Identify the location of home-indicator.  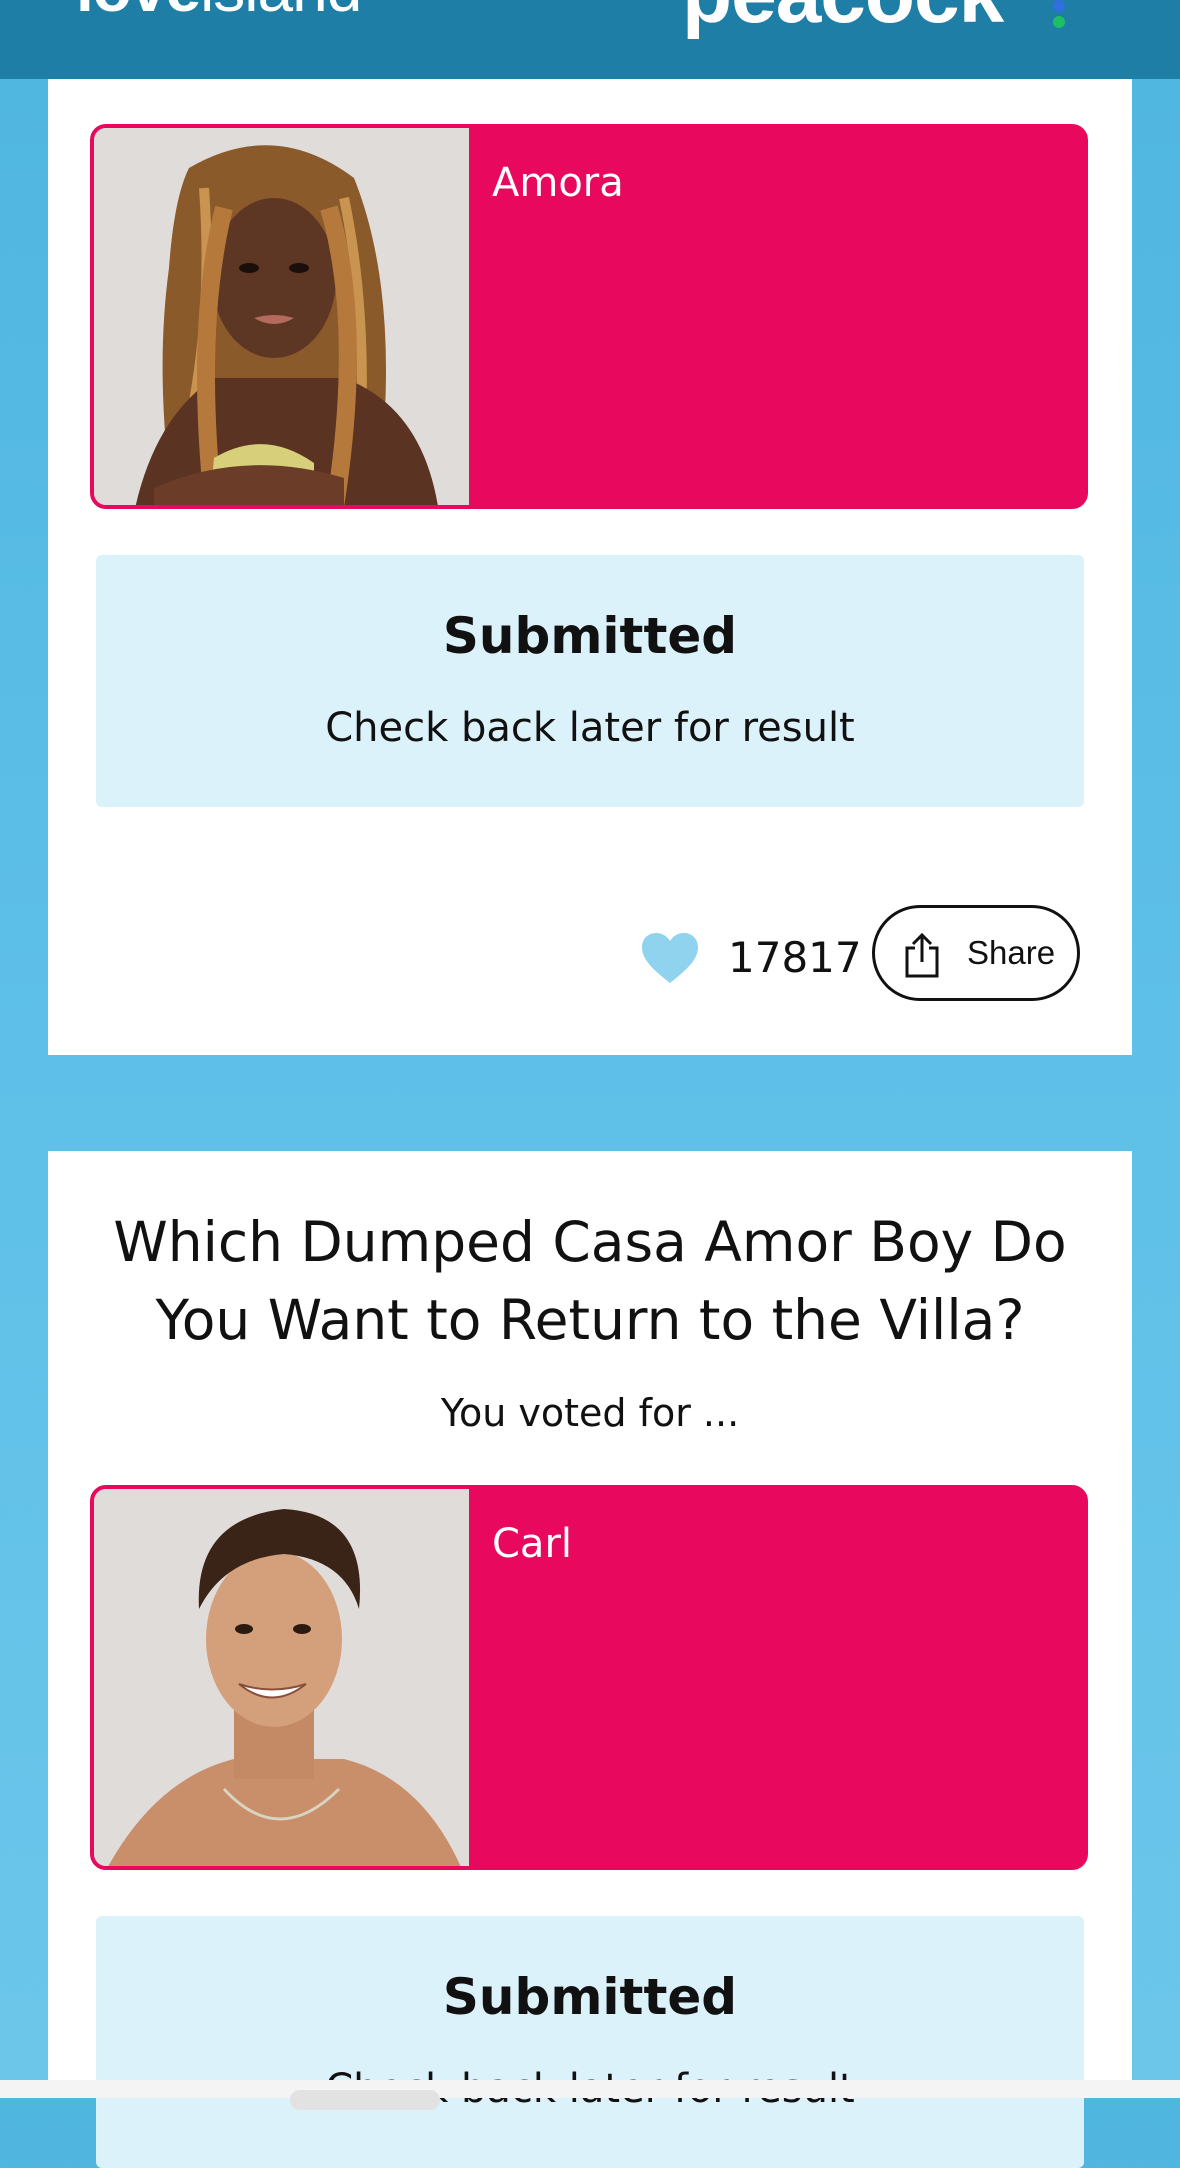
(365, 2100).